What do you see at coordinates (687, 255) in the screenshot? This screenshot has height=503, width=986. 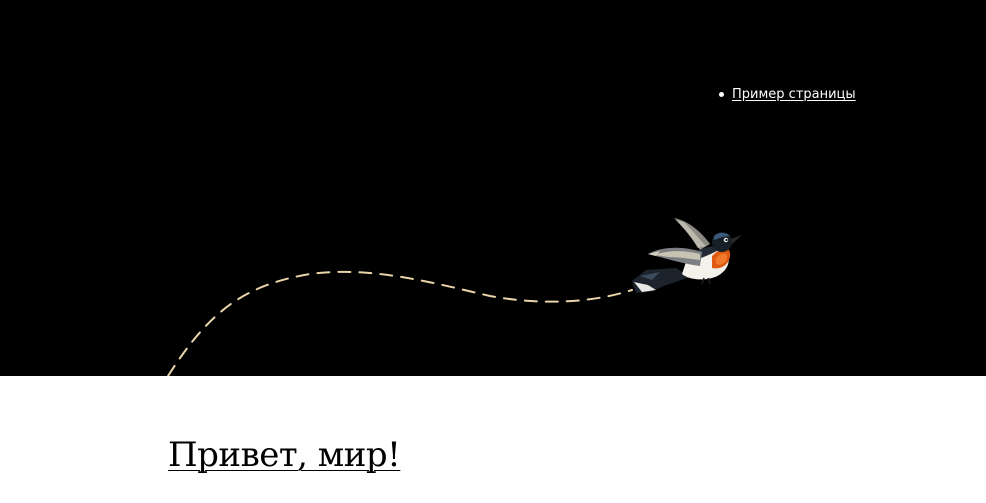 I see `bird-icon` at bounding box center [687, 255].